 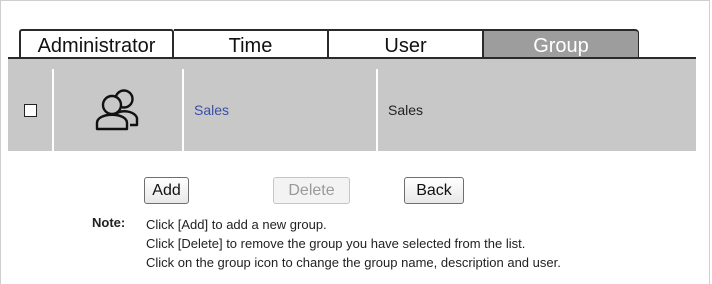 I want to click on note-label: Note:, so click(x=109, y=222).